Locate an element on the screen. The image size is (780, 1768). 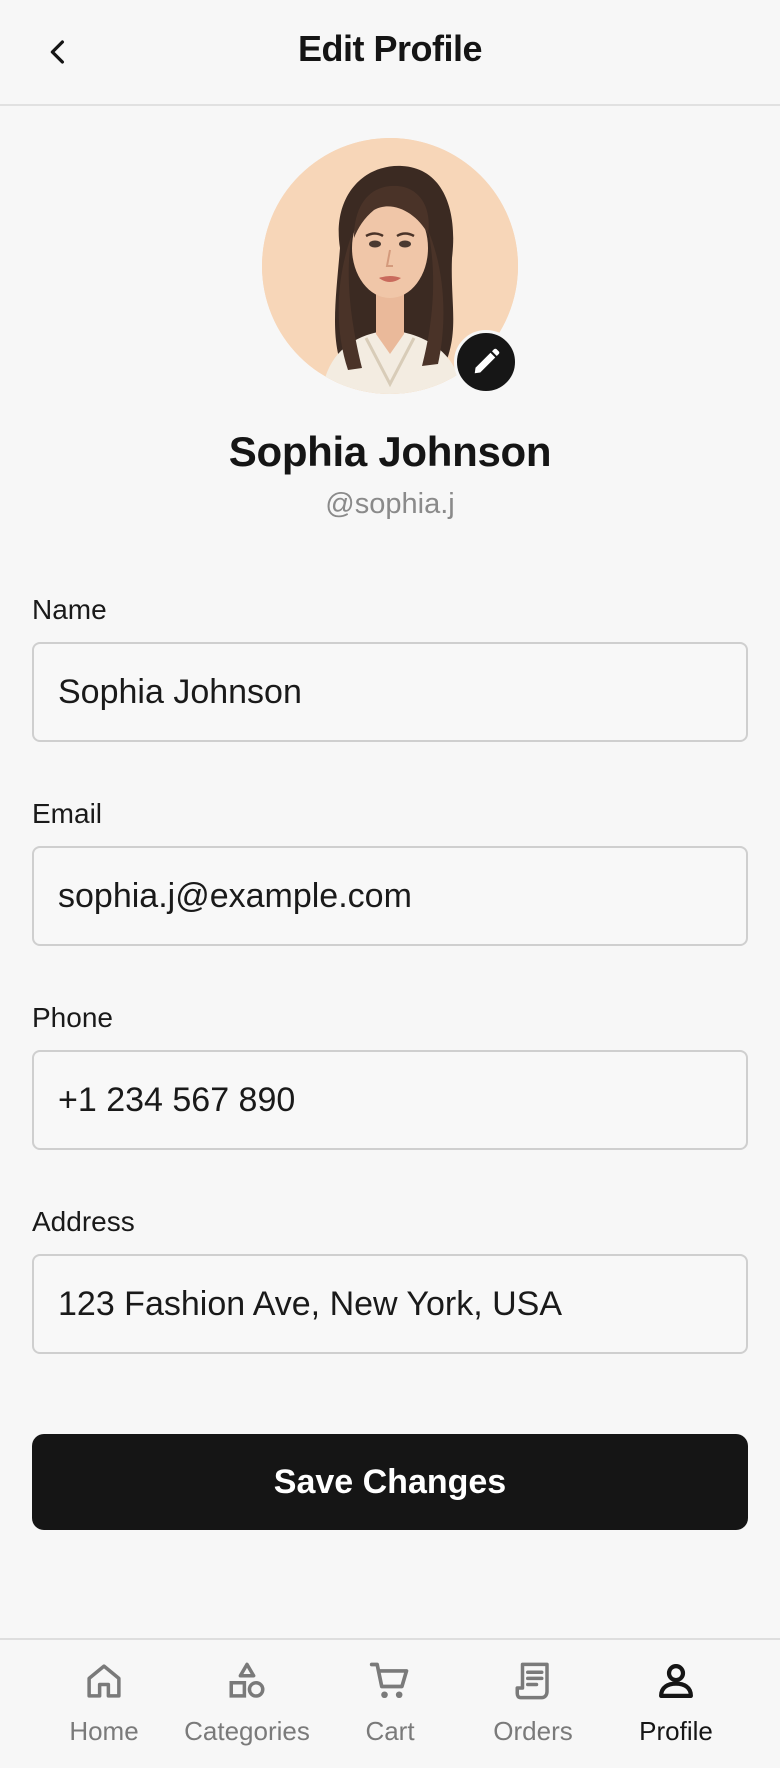
nav-label-cart: Cart is located at coordinates (390, 1731).